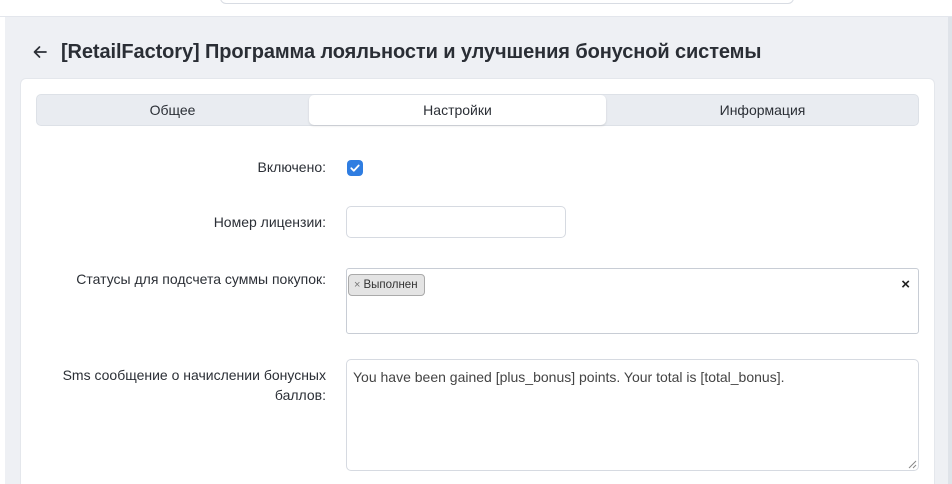  What do you see at coordinates (476, 8) in the screenshot?
I see `top-bar` at bounding box center [476, 8].